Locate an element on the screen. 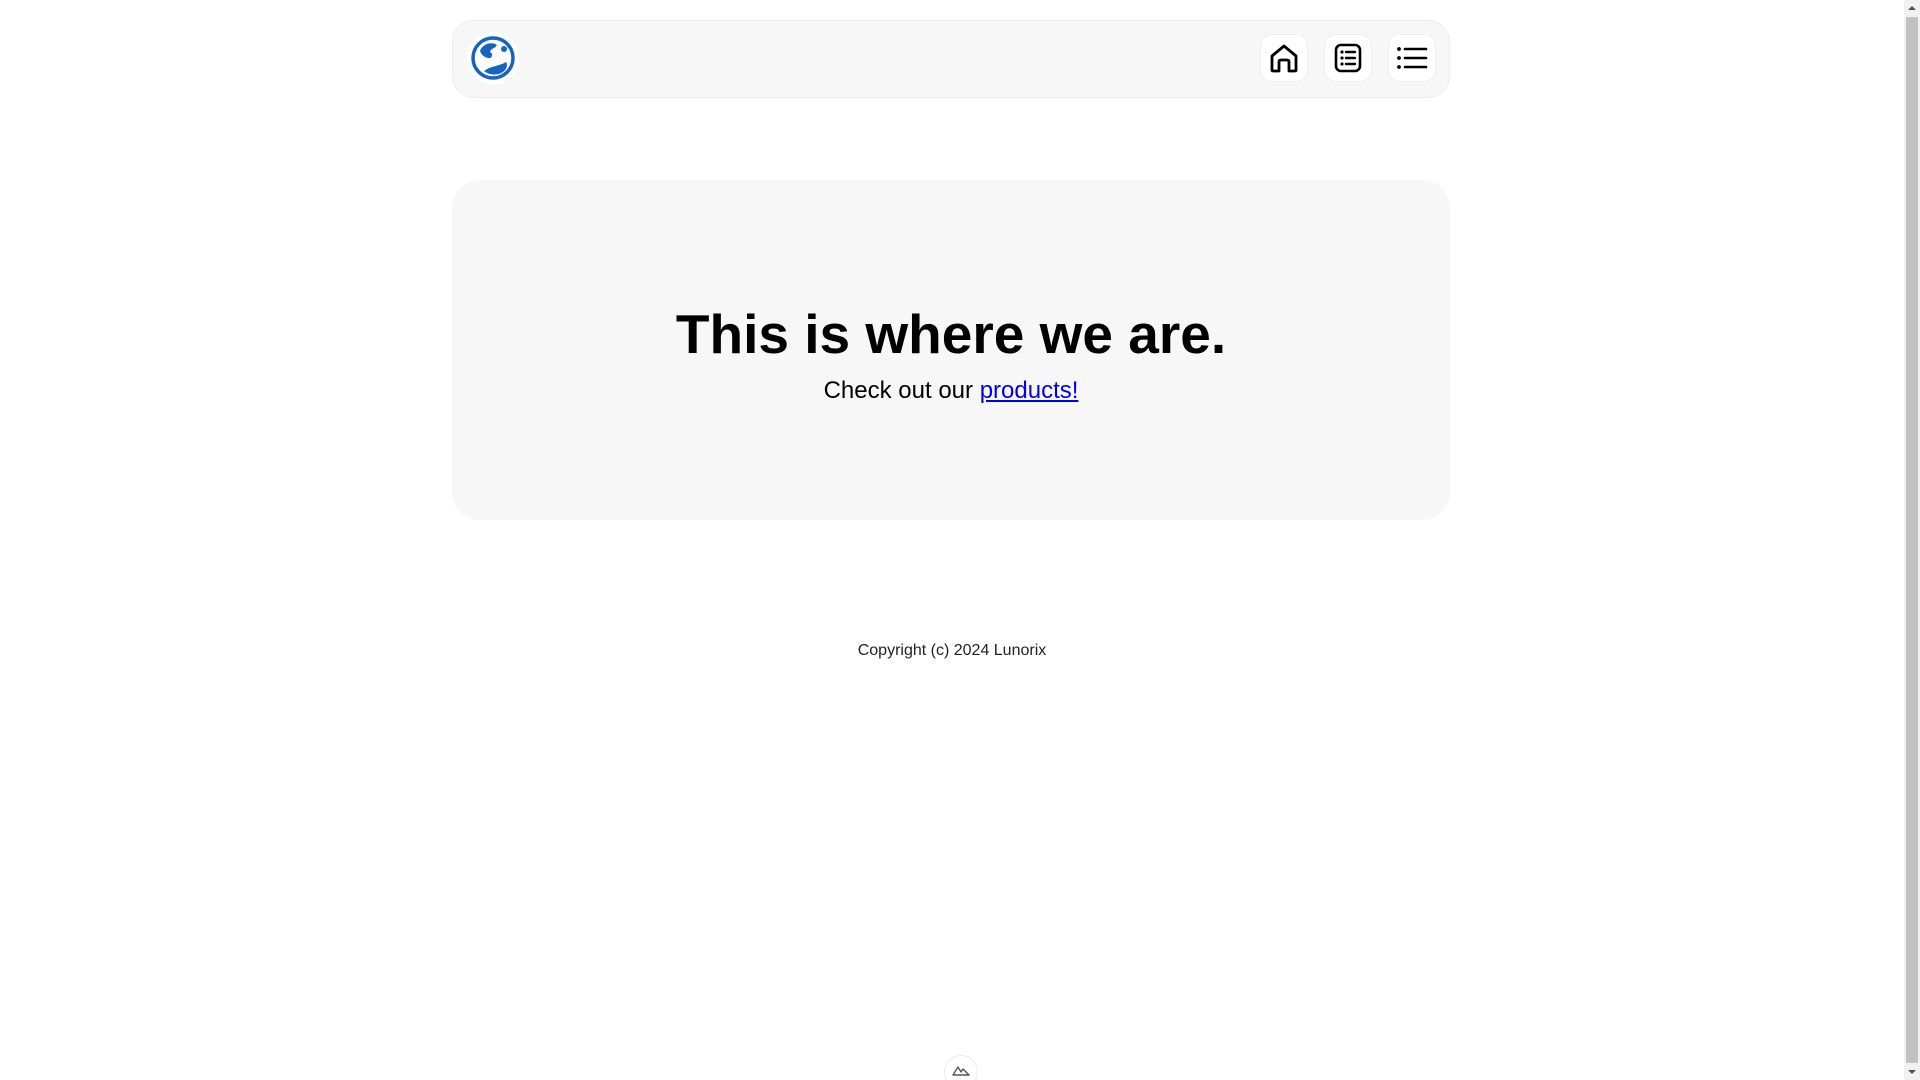 Image resolution: width=1920 pixels, height=1080 pixels. scroll-up-arrow is located at coordinates (1912, 8).